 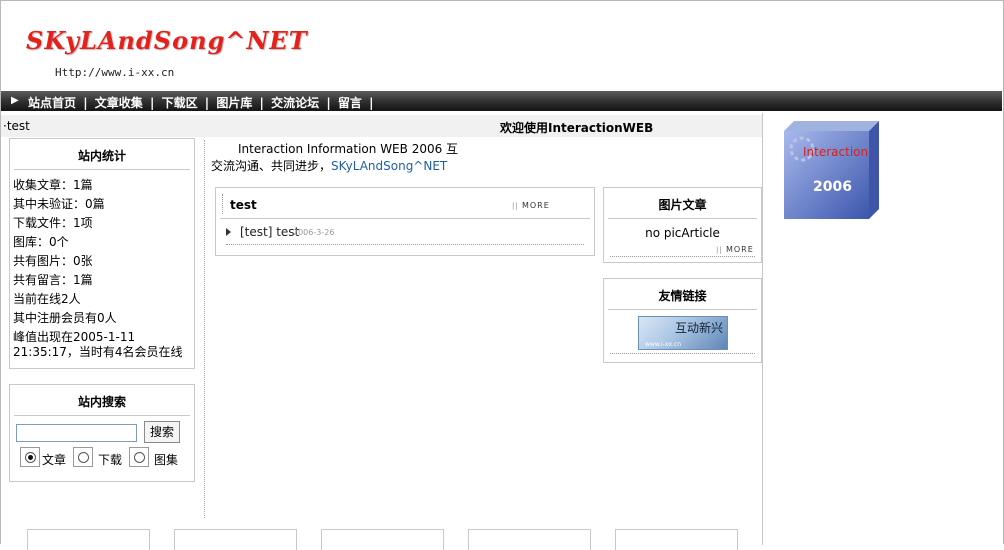 What do you see at coordinates (243, 205) in the screenshot?
I see `article-panel-title: test` at bounding box center [243, 205].